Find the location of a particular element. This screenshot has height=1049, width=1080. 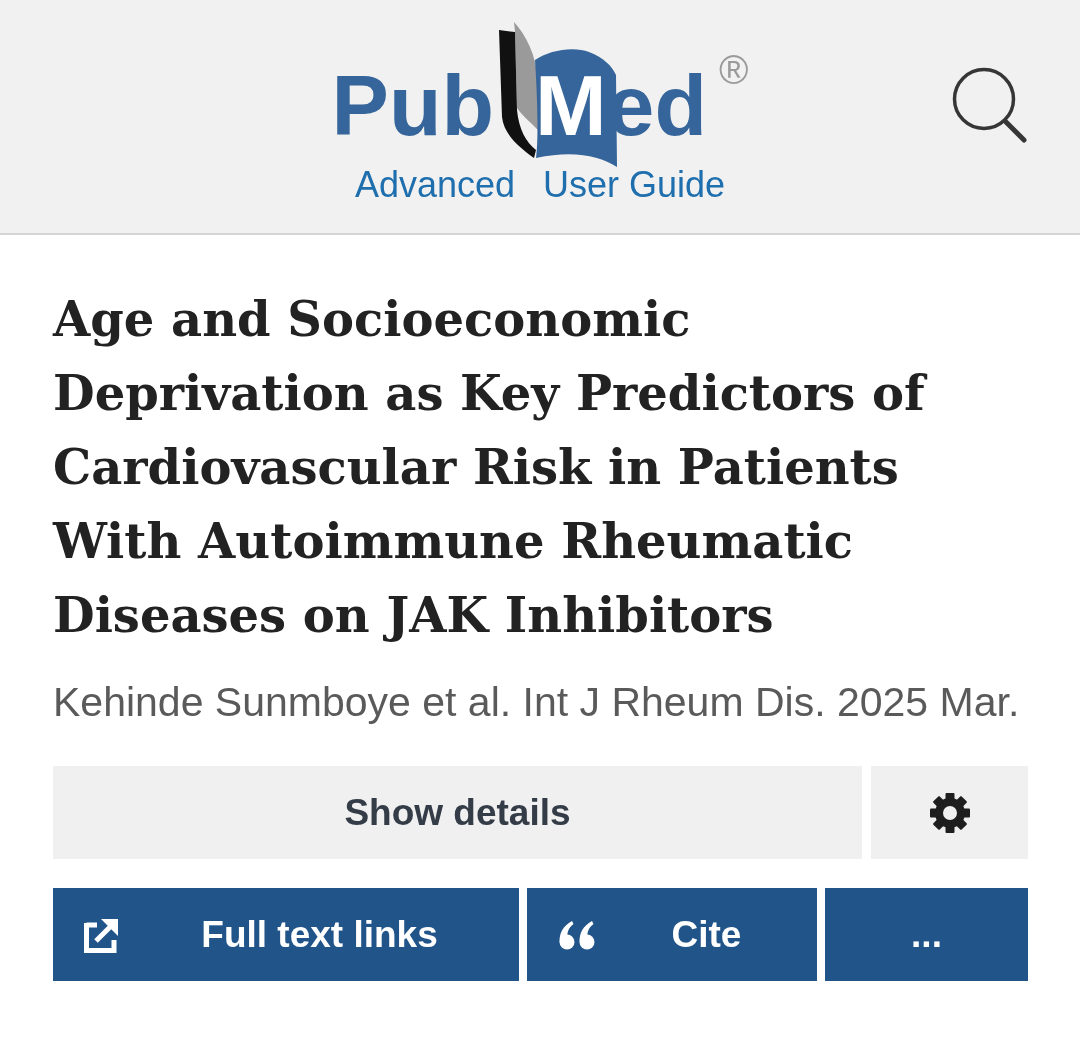

citation-text: Kehinde Sunmboye et al. Int J Rheum Dis. 2025 Mar. is located at coordinates (537, 702).